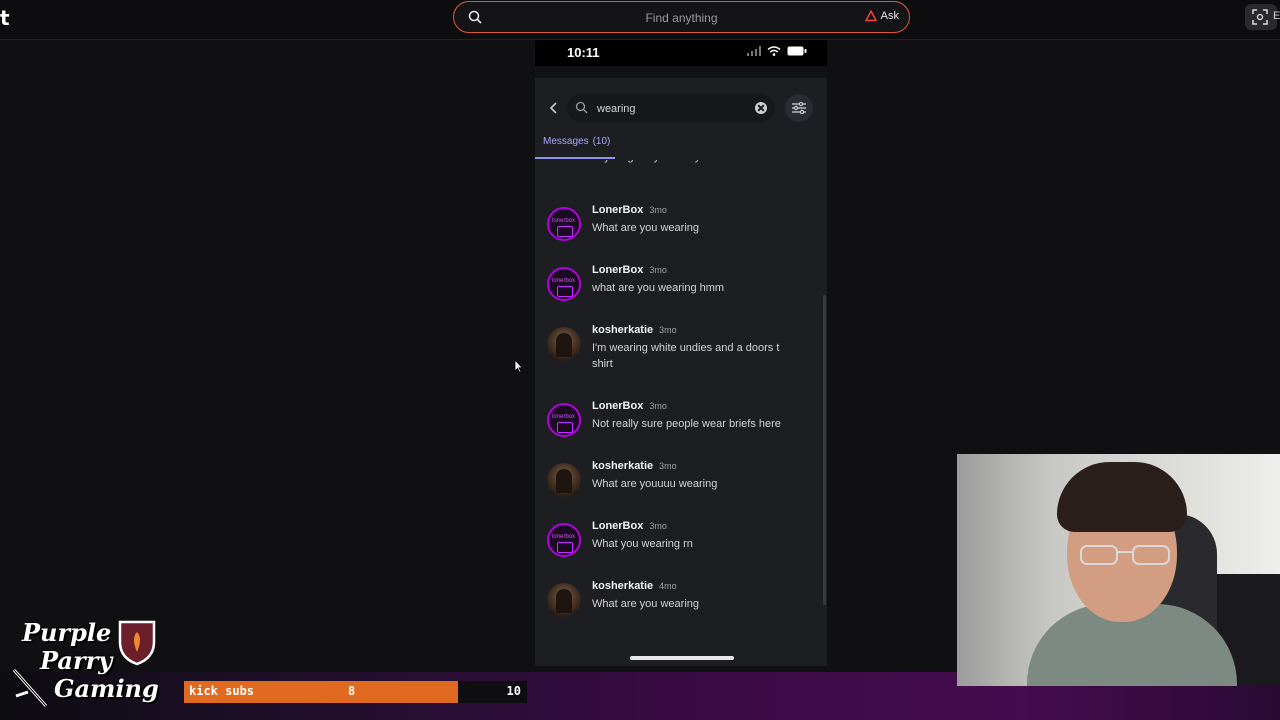 The width and height of the screenshot is (1280, 720). What do you see at coordinates (106, 688) in the screenshot?
I see `brand-line-3: Gaming` at bounding box center [106, 688].